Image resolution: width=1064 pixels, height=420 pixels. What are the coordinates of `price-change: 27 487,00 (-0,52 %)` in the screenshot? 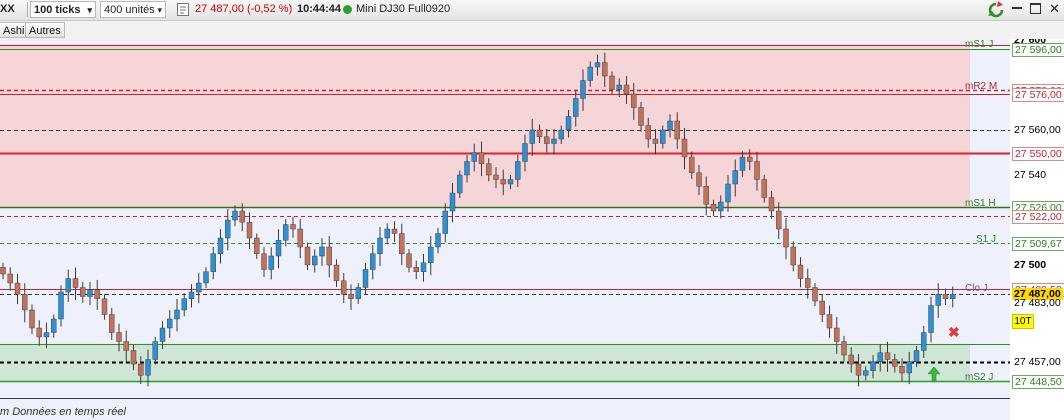 It's located at (244, 9).